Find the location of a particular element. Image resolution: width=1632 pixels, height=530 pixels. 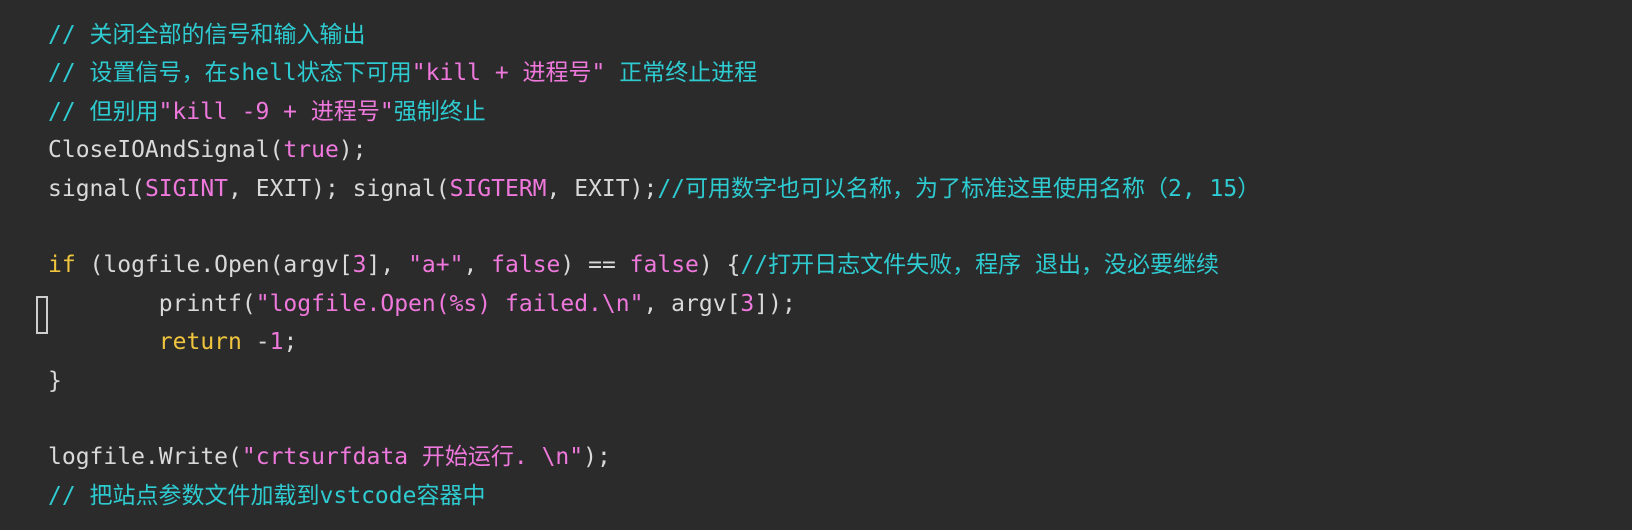

code-token-str: true is located at coordinates (311, 150).